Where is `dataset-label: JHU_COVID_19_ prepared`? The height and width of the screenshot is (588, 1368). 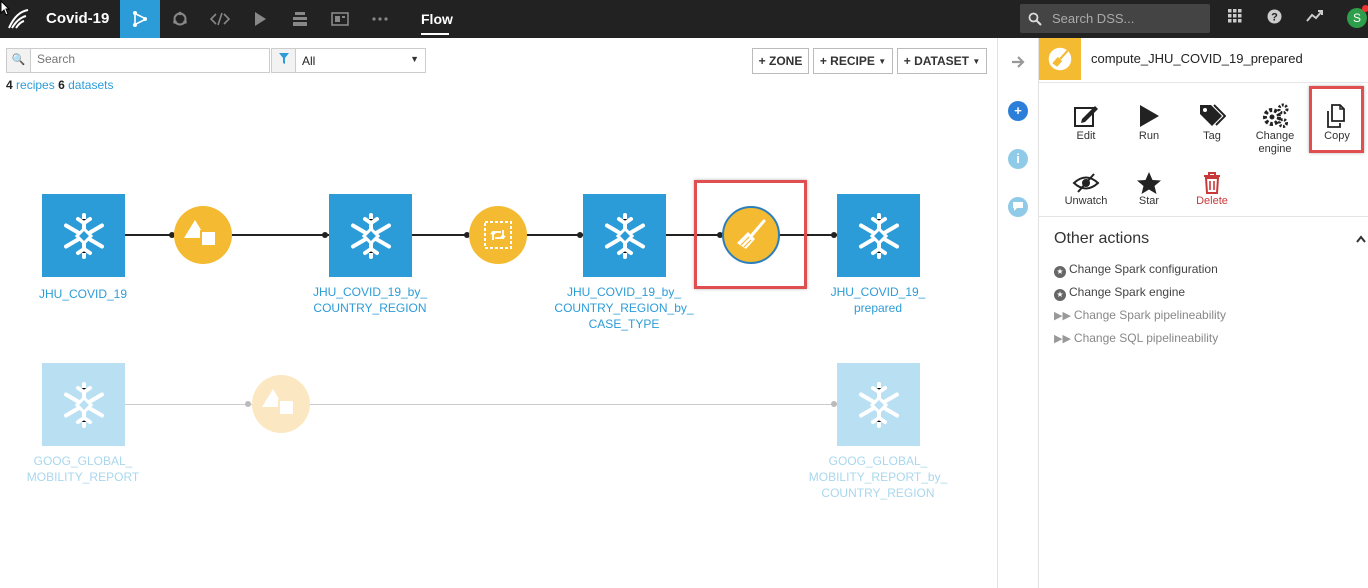
dataset-label: JHU_COVID_19_ prepared is located at coordinates (878, 300).